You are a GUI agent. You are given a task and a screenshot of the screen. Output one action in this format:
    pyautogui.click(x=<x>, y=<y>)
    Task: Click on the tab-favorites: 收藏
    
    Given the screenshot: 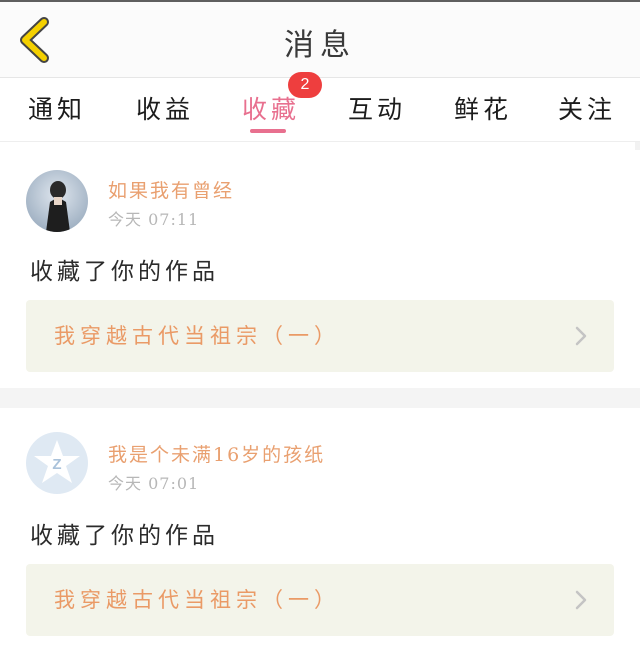 What is the action you would take?
    pyautogui.click(x=271, y=112)
    